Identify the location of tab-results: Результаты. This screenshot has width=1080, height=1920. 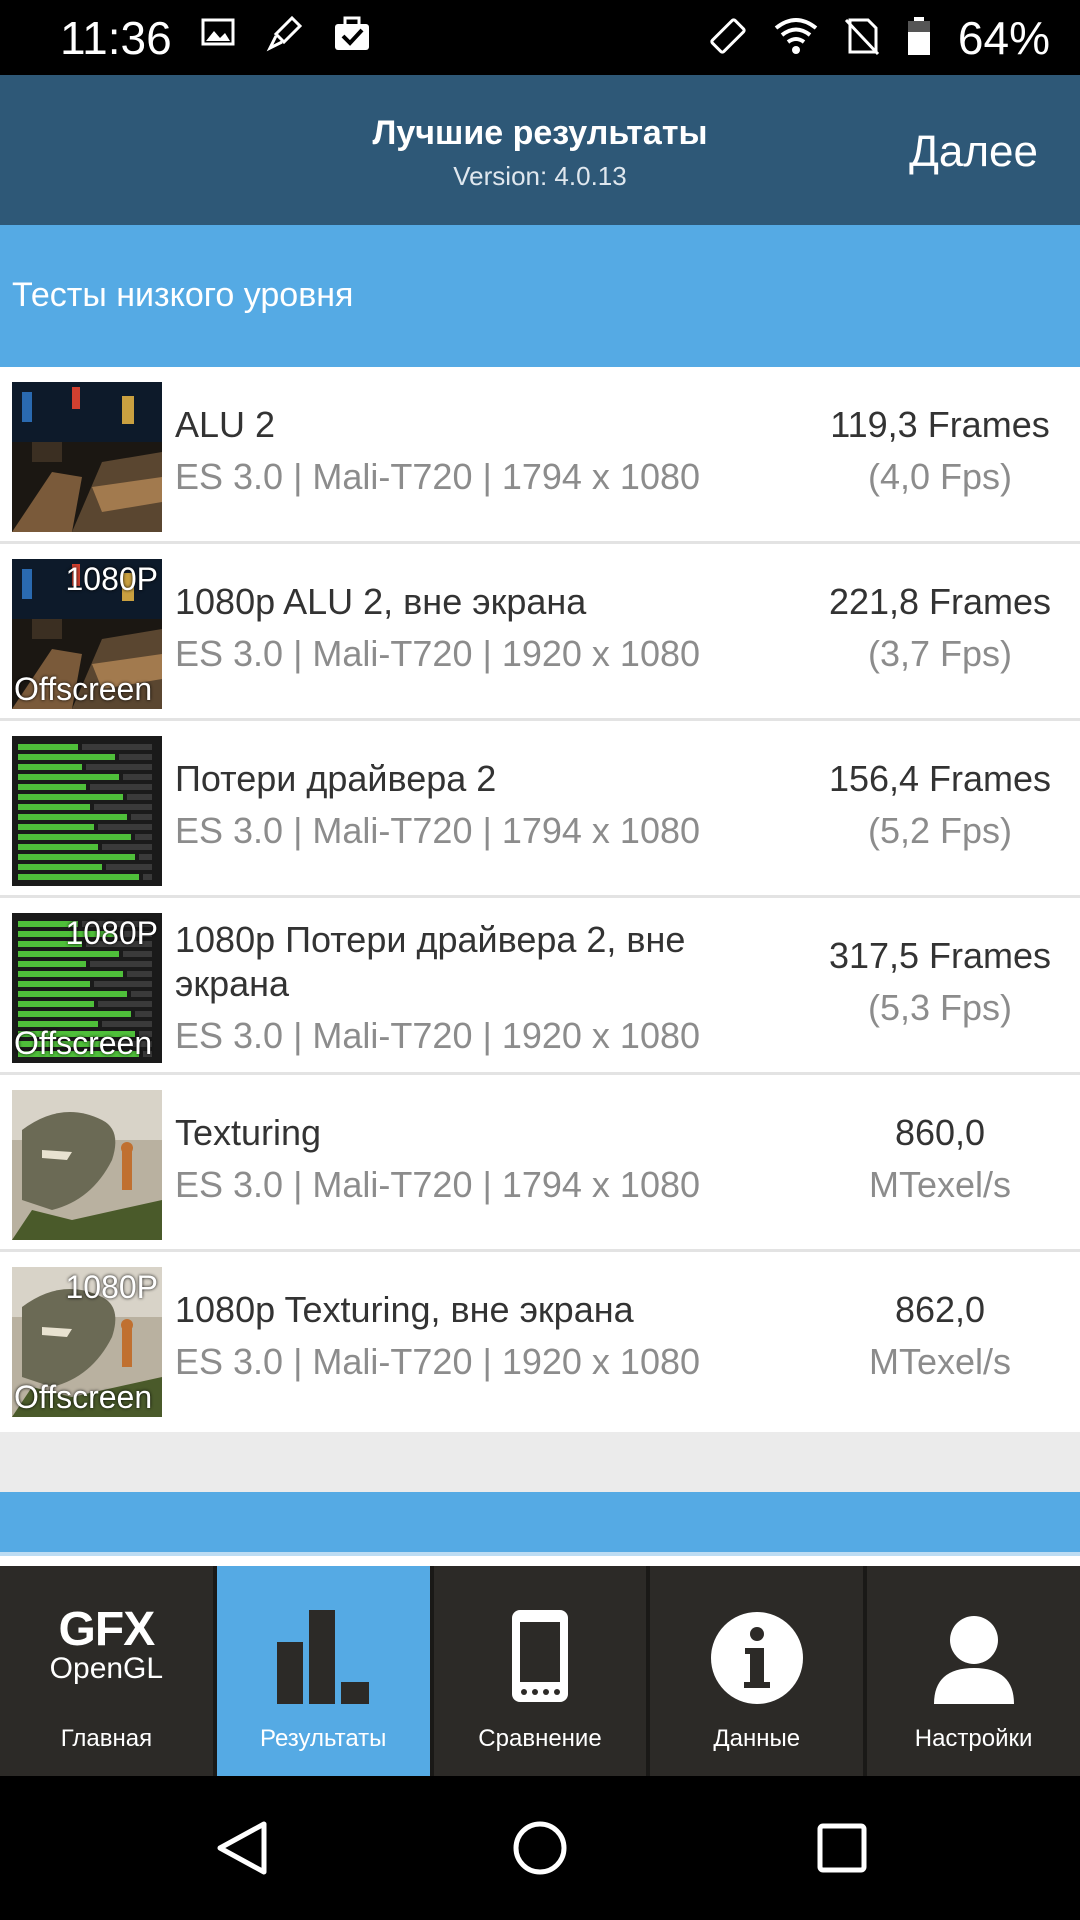
(325, 1671).